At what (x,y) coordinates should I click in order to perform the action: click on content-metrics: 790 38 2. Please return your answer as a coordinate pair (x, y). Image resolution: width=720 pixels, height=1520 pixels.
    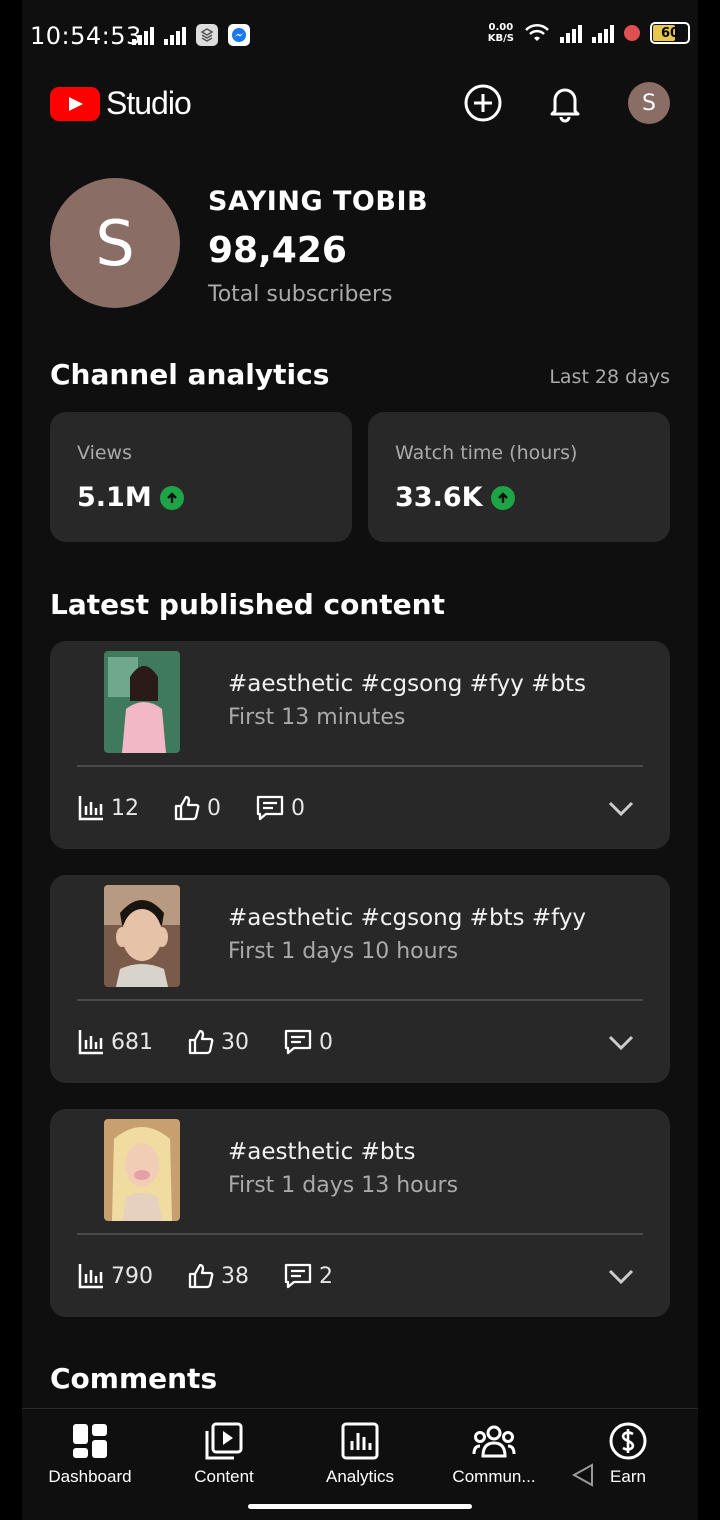
    Looking at the image, I should click on (222, 1276).